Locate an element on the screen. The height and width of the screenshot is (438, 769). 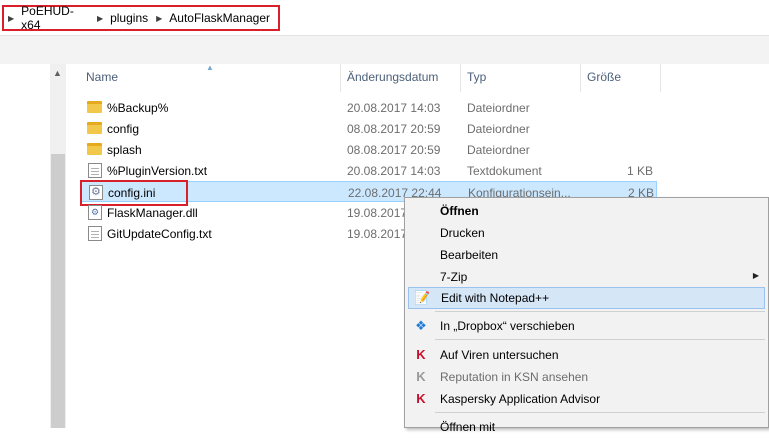
menu-item-edit-with-notepad: 📝 Edit with Notepad++ is located at coordinates (586, 298).